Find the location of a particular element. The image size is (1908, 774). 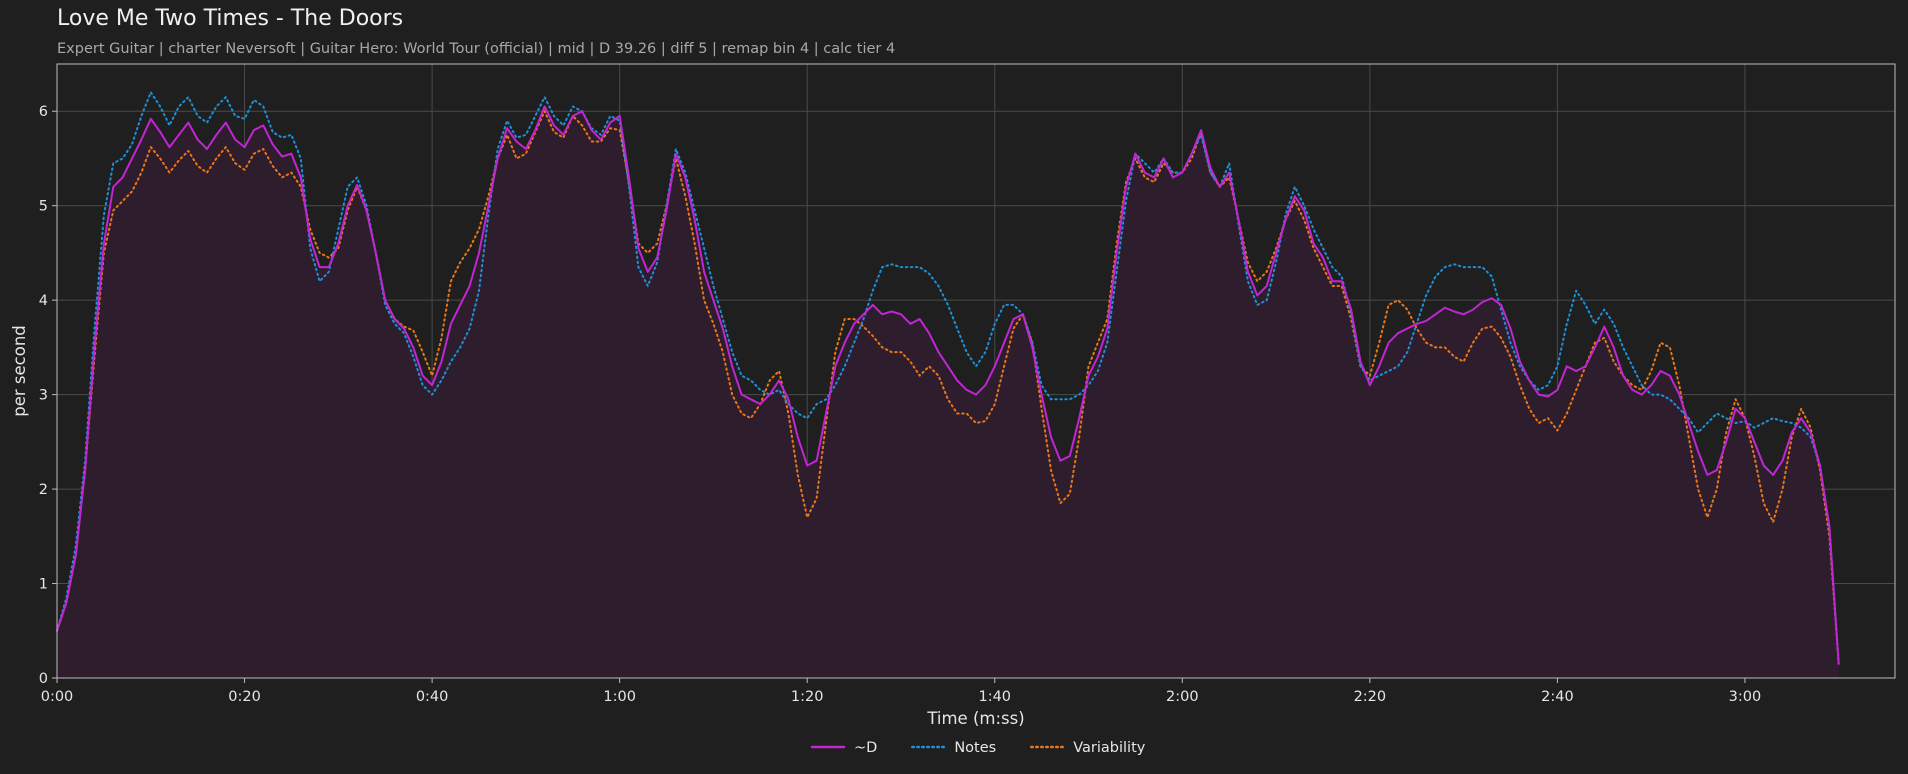

x-tick-label: 1:00 is located at coordinates (619, 697).